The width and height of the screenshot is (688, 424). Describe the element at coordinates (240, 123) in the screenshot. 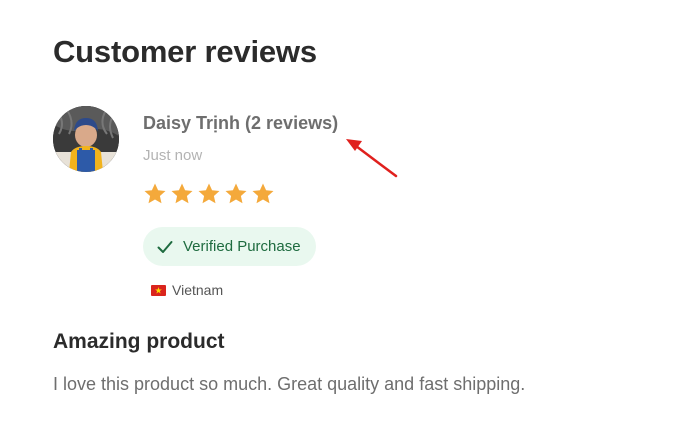

I see `reviewer-name: Daisy Trịnh (2 reviews)` at that location.